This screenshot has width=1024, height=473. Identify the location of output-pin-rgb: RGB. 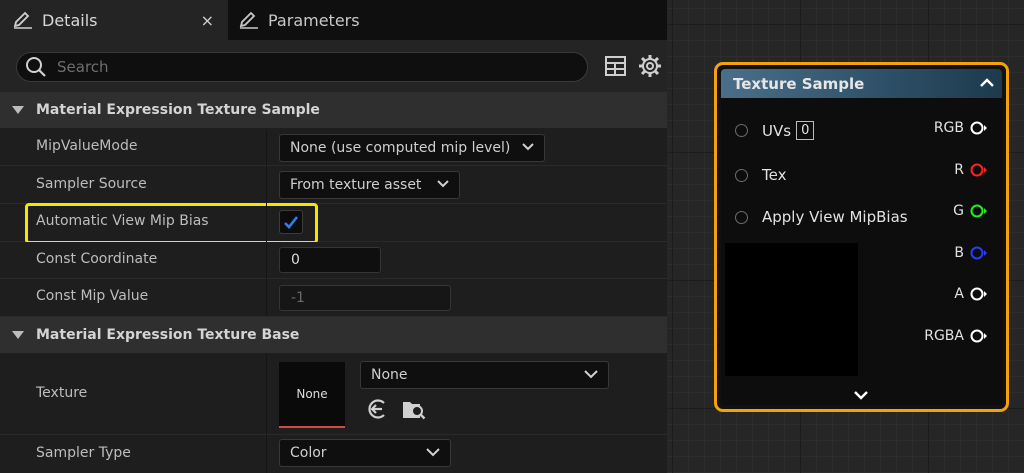
(961, 128).